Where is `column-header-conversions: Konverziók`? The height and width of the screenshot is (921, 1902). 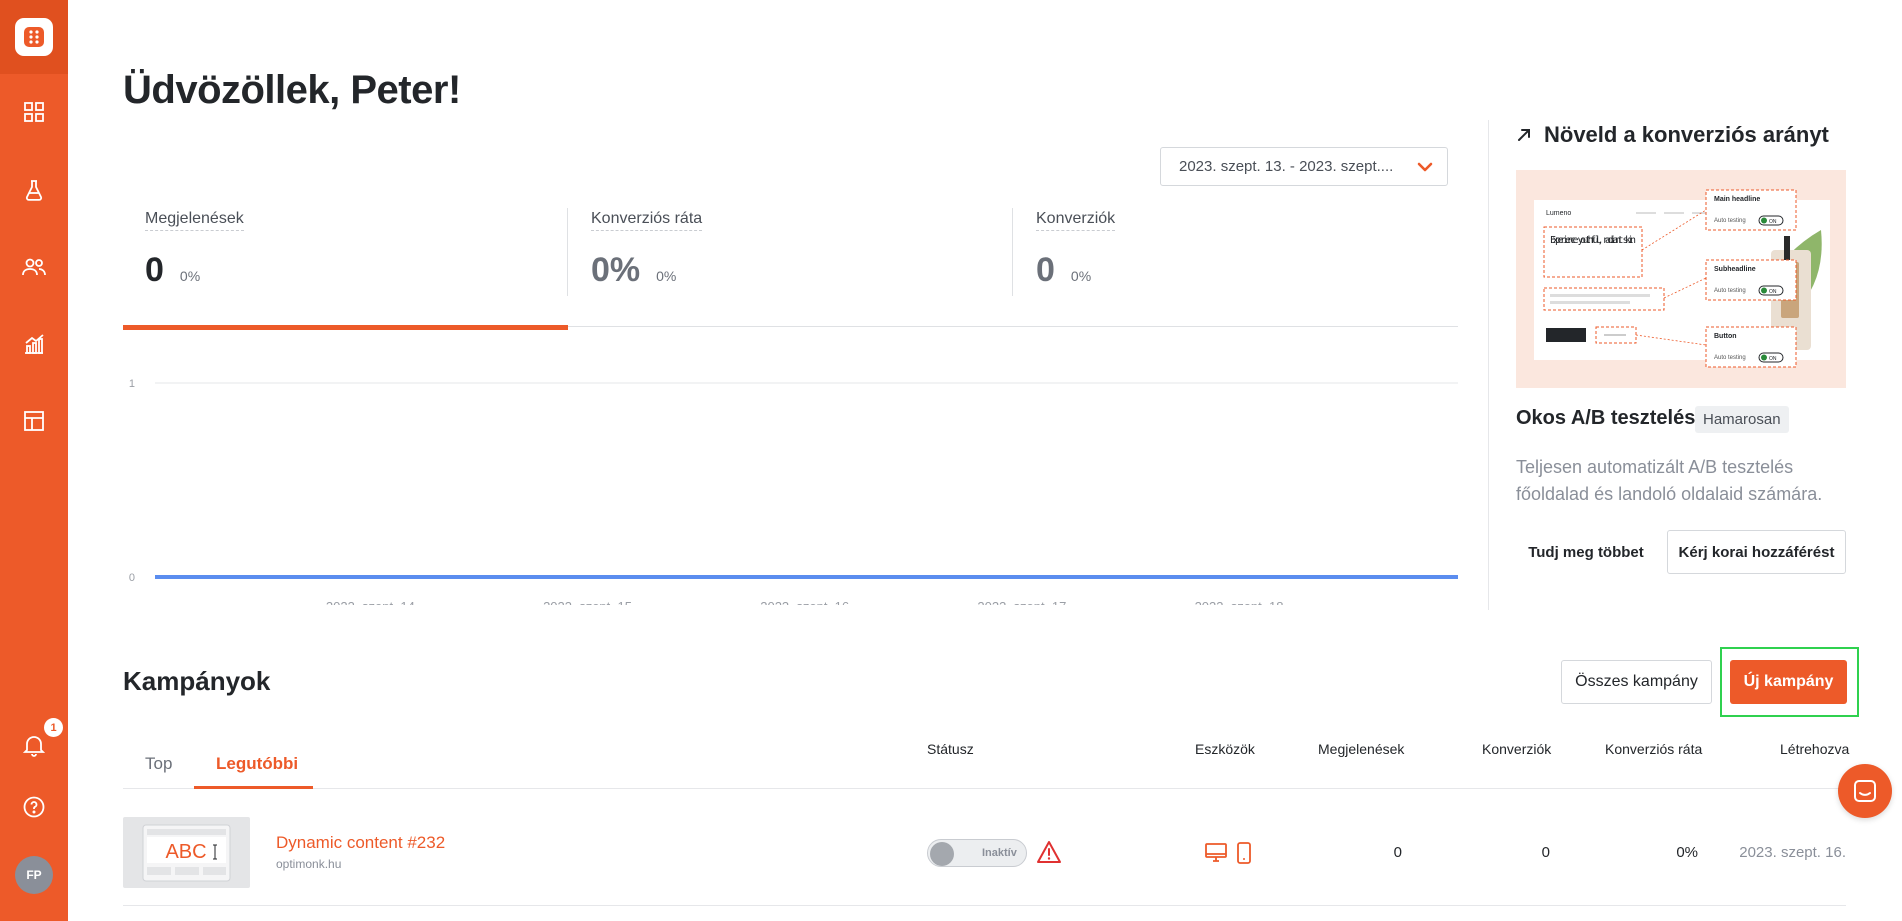
column-header-conversions: Konverziók is located at coordinates (1517, 749).